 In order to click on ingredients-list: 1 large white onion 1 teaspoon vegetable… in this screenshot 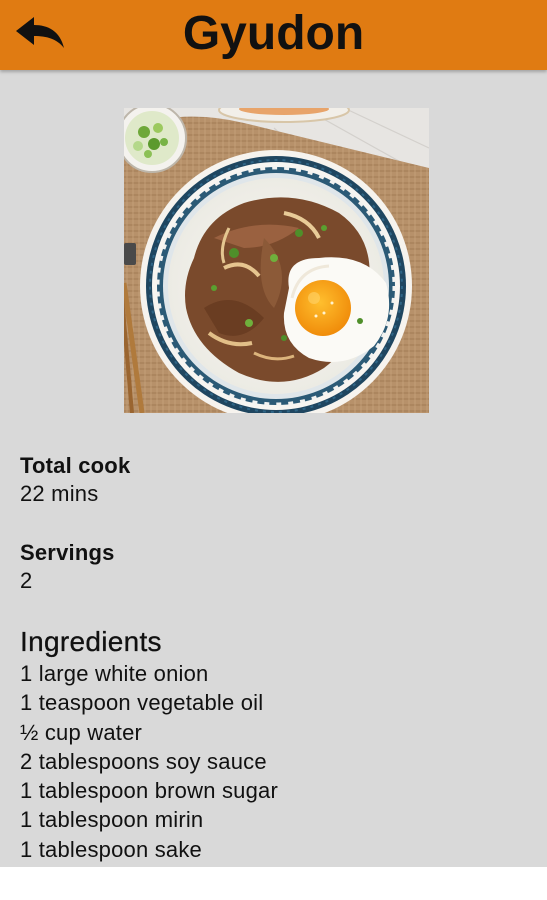, I will do `click(149, 761)`.